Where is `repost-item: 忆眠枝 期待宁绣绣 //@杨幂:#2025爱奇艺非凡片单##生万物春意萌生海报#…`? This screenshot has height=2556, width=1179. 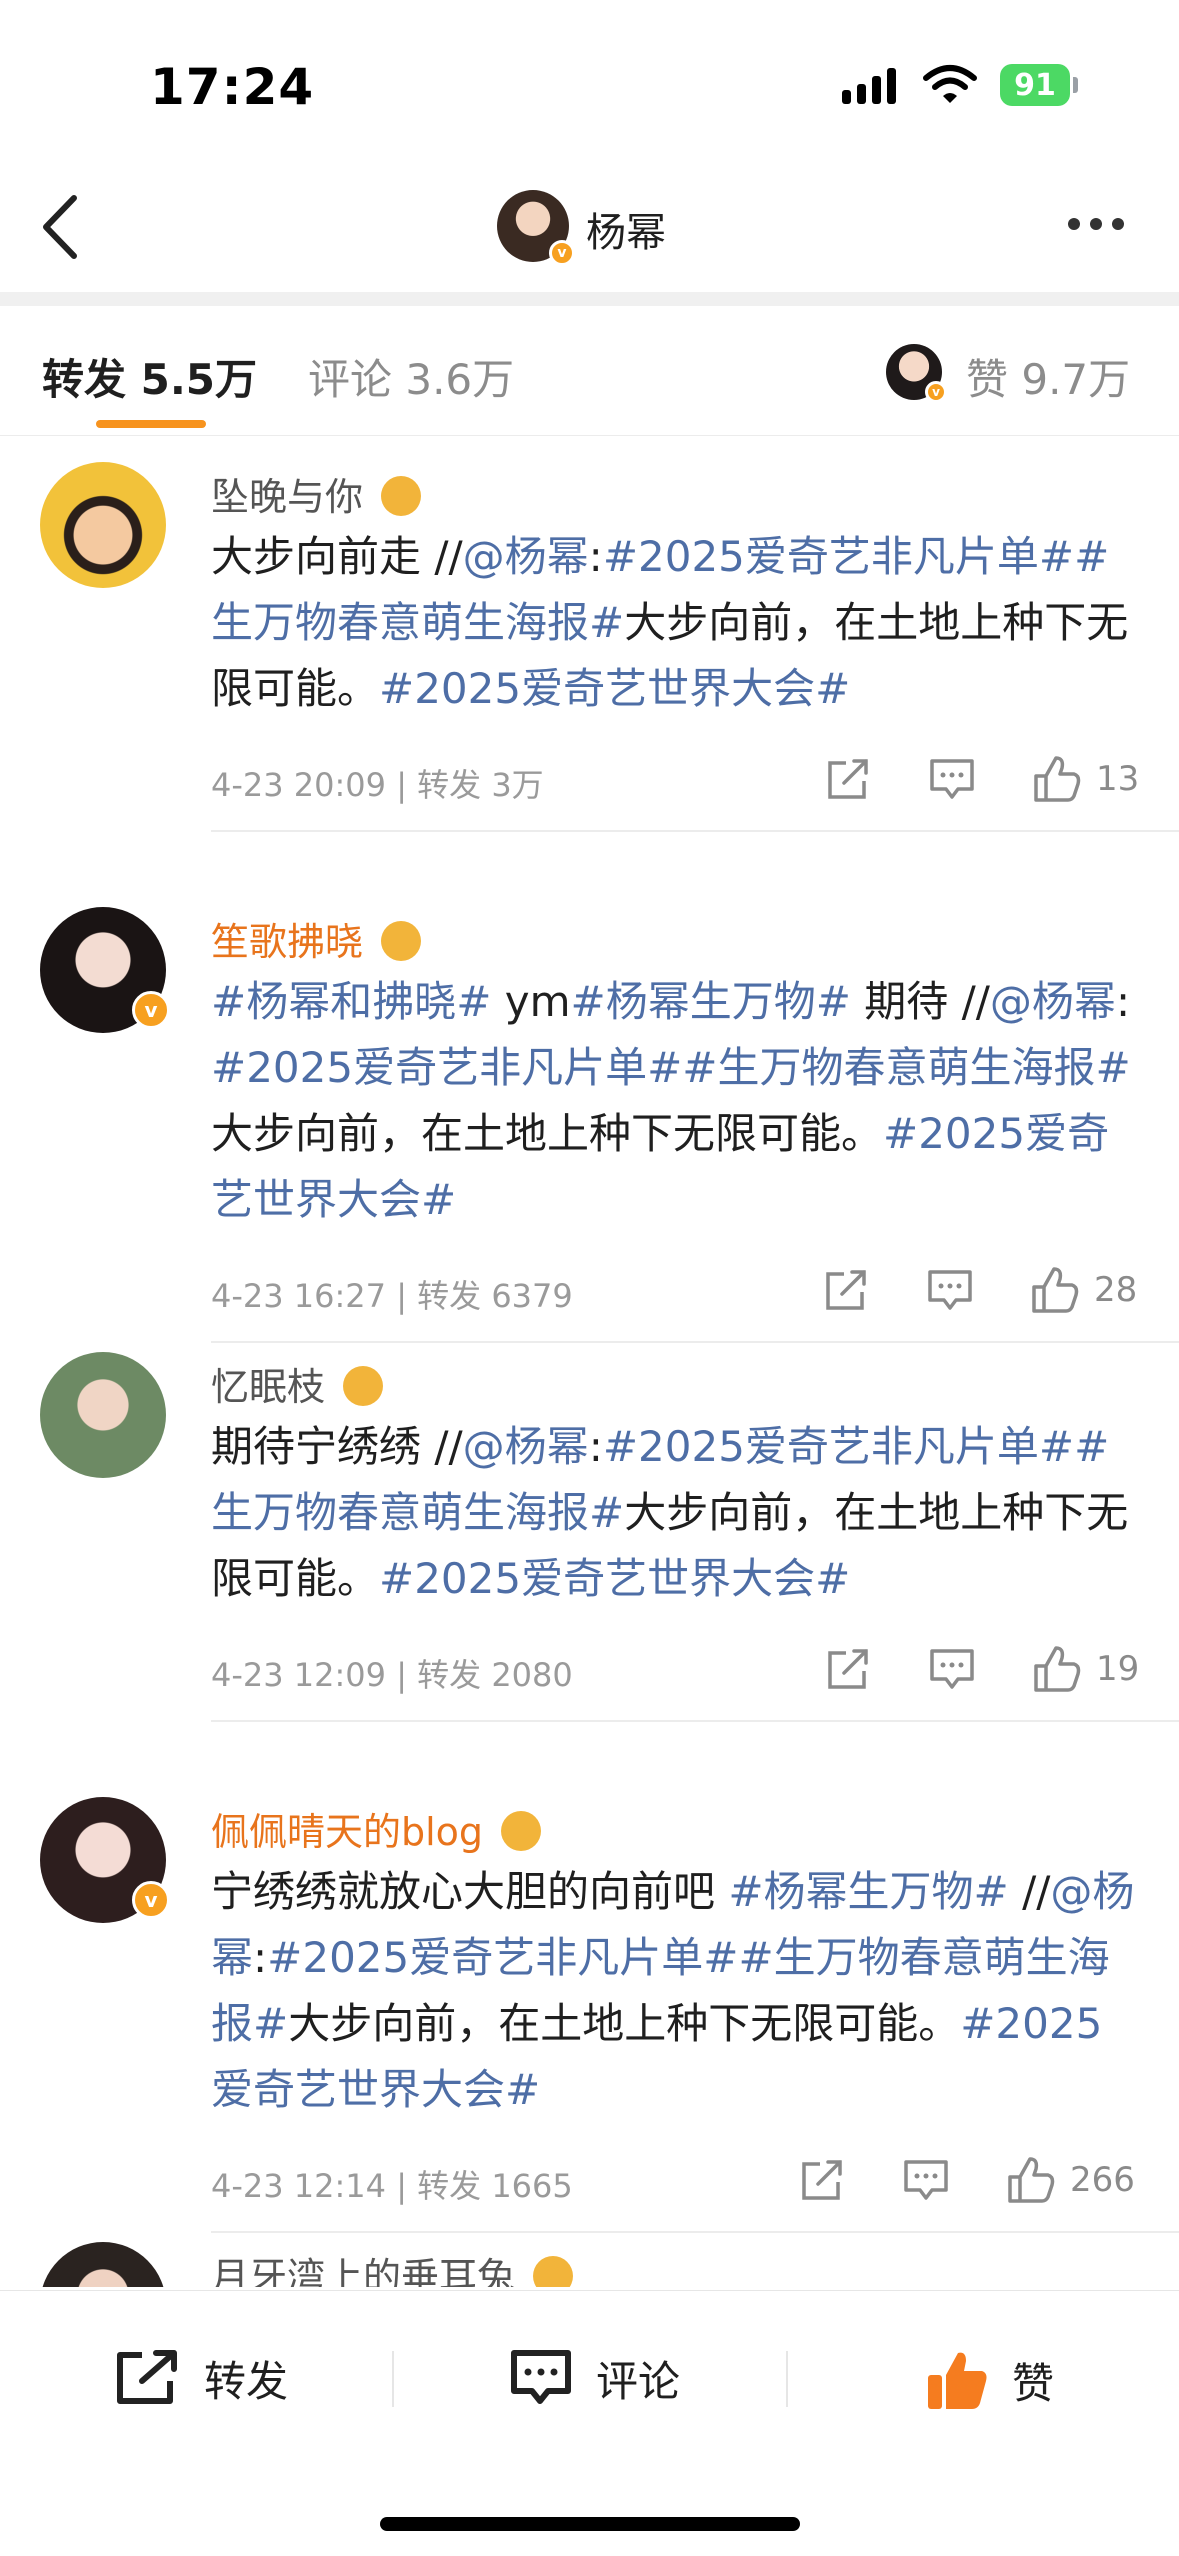 repost-item: 忆眠枝 期待宁绣绣 //@杨幂:#2025爱奇艺非凡片单##生万物春意萌生海报#… is located at coordinates (589, 1537).